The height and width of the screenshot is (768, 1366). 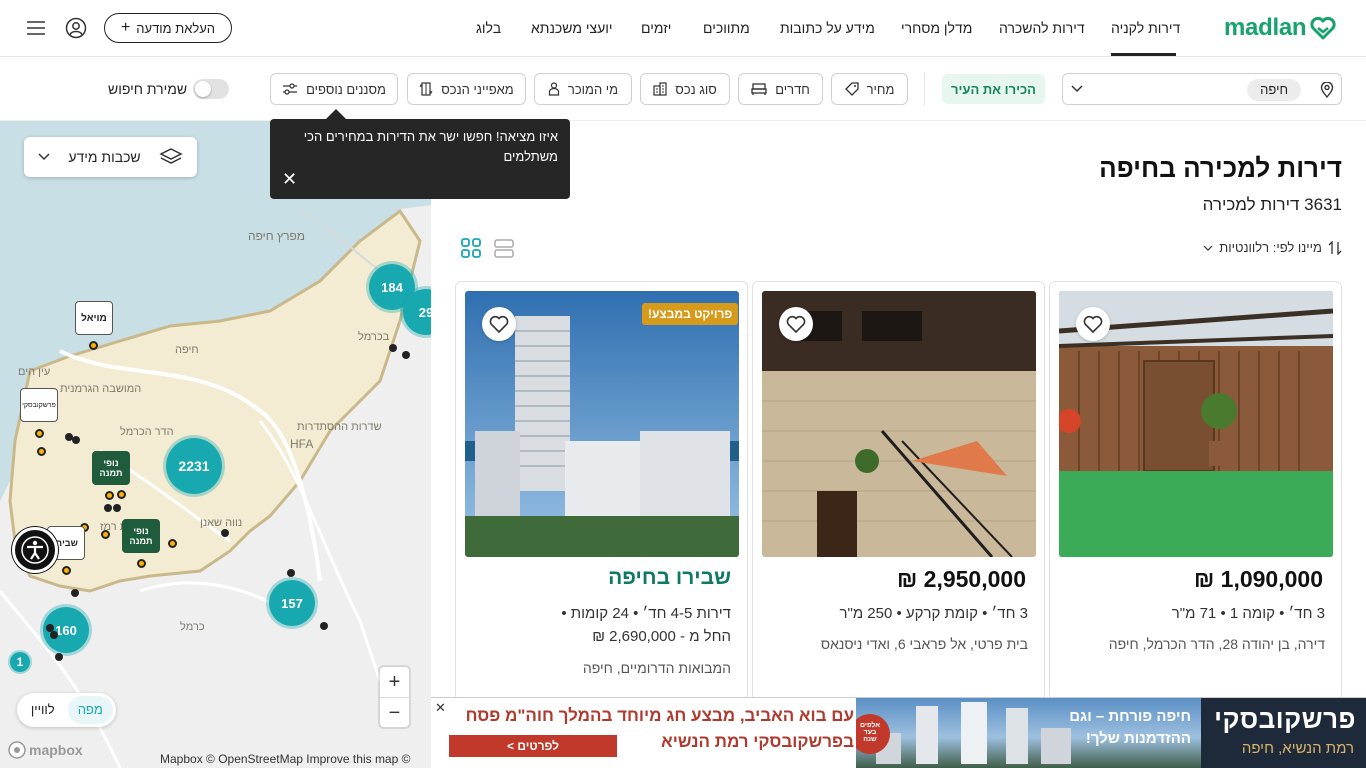 What do you see at coordinates (1145, 28) in the screenshot?
I see `nav-item-buy: דירות לקניה` at bounding box center [1145, 28].